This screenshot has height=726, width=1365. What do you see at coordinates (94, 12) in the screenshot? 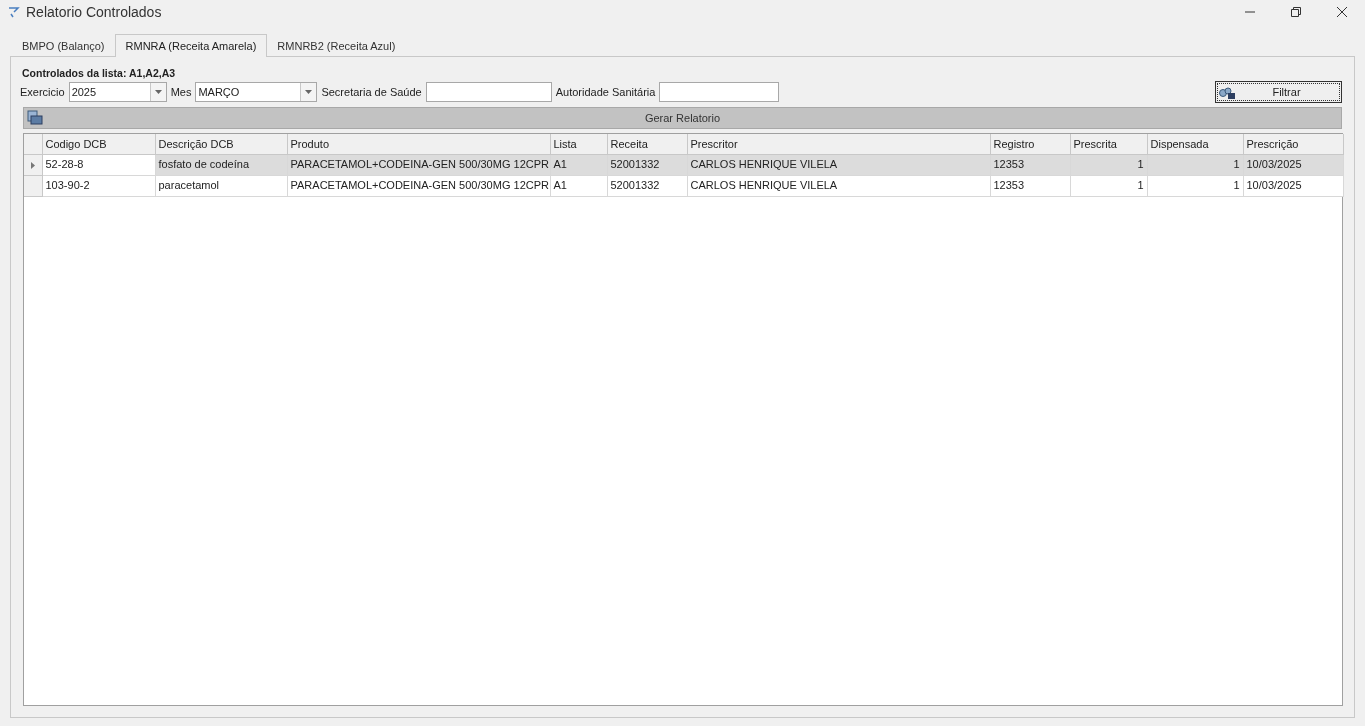
I see `window-title: Relatorio Controlados` at bounding box center [94, 12].